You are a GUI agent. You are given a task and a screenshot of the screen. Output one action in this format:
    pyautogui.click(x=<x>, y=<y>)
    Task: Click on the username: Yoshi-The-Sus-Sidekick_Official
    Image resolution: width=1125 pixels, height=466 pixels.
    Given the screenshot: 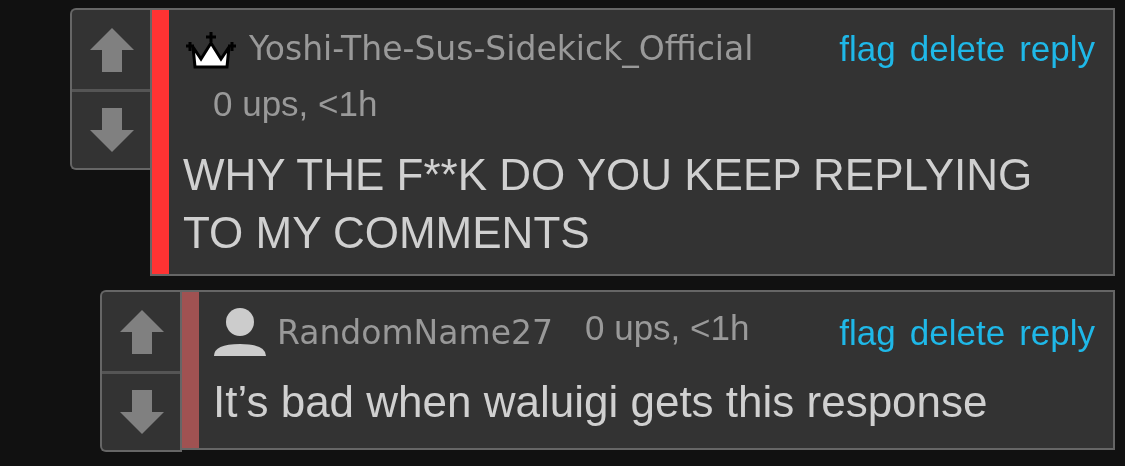 What is the action you would take?
    pyautogui.click(x=501, y=49)
    